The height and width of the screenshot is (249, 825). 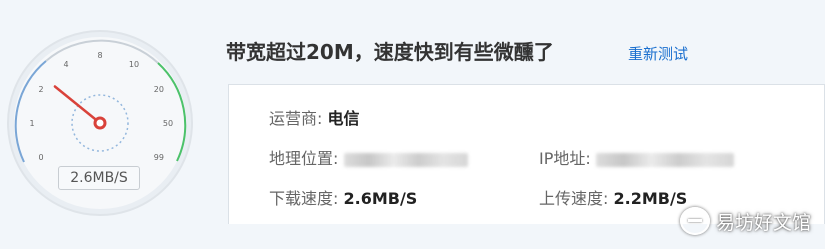 I want to click on download-label: 下载速度:, so click(x=304, y=198).